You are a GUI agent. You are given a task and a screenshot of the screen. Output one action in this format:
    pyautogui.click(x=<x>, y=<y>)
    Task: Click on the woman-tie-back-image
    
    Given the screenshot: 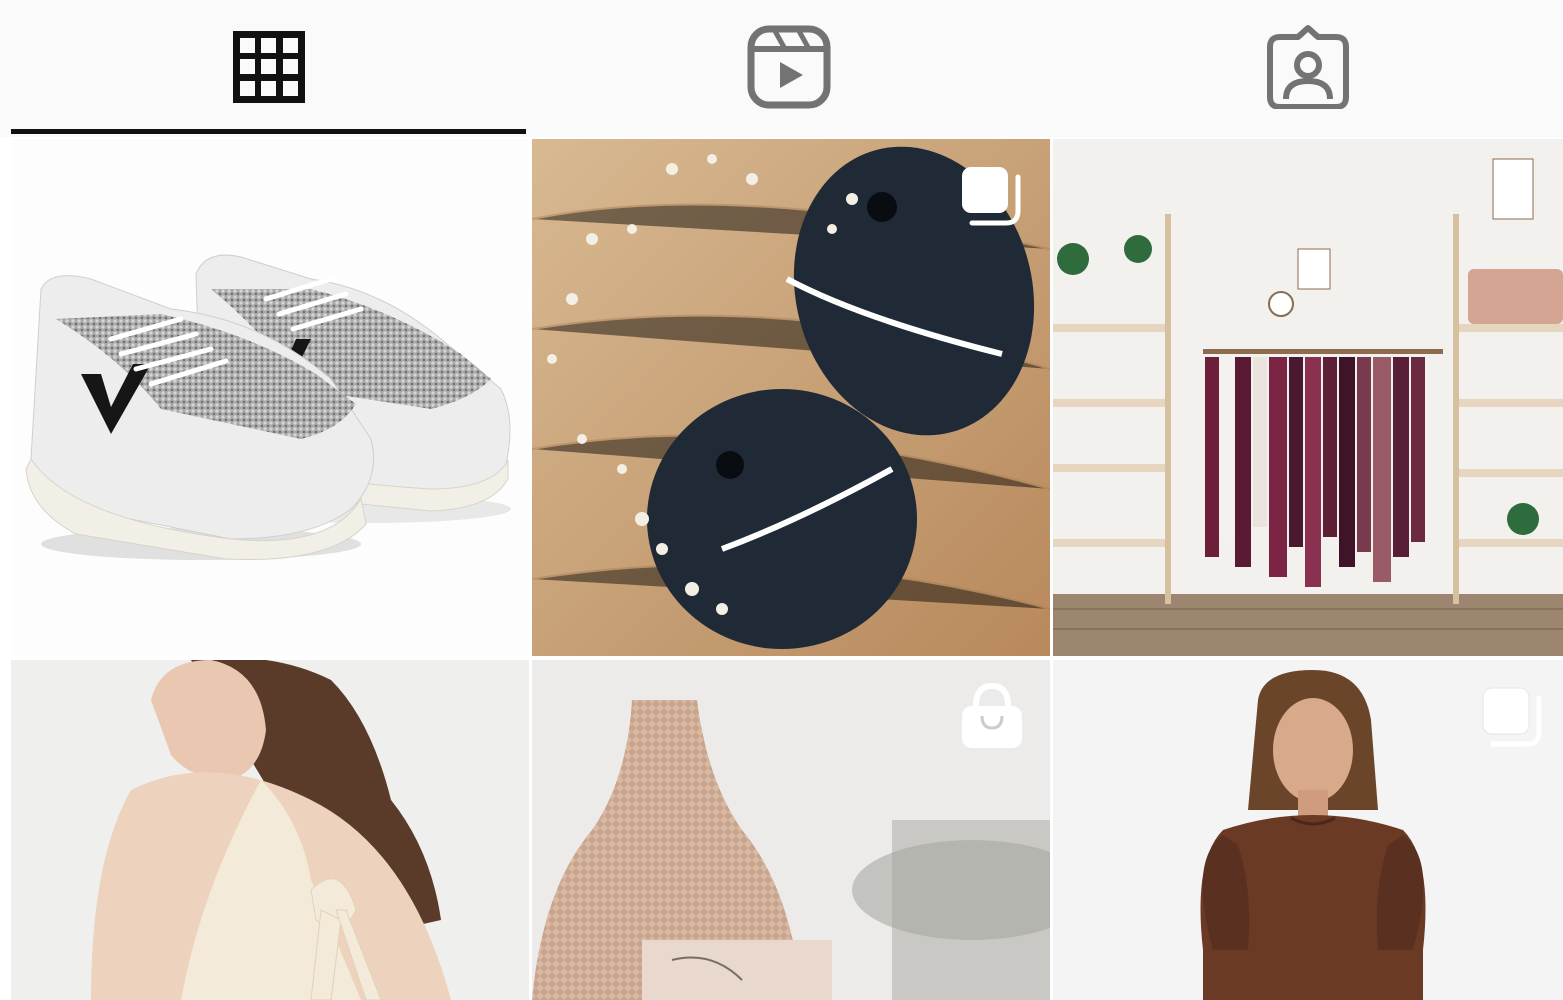 What is the action you would take?
    pyautogui.click(x=270, y=830)
    